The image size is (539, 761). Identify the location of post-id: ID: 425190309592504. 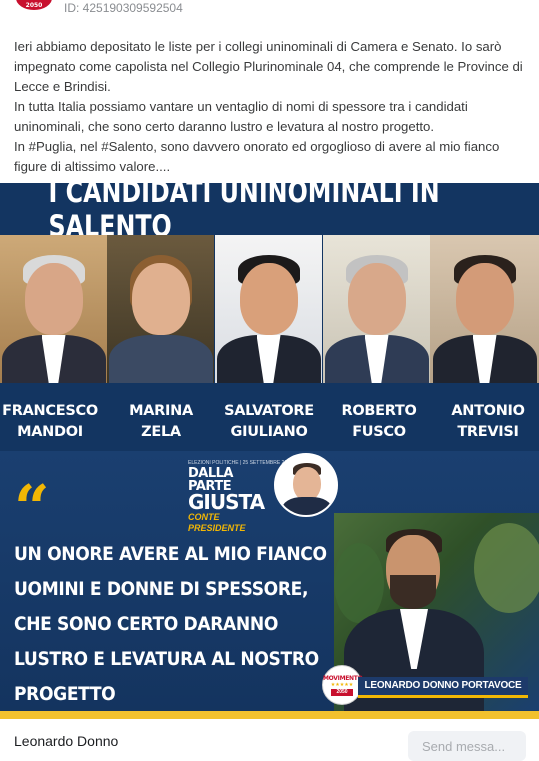
(123, 8).